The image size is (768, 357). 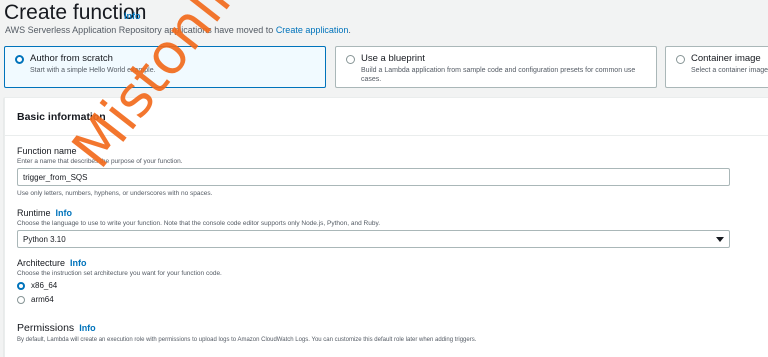 What do you see at coordinates (87, 328) in the screenshot?
I see `permissions-info-link: Info` at bounding box center [87, 328].